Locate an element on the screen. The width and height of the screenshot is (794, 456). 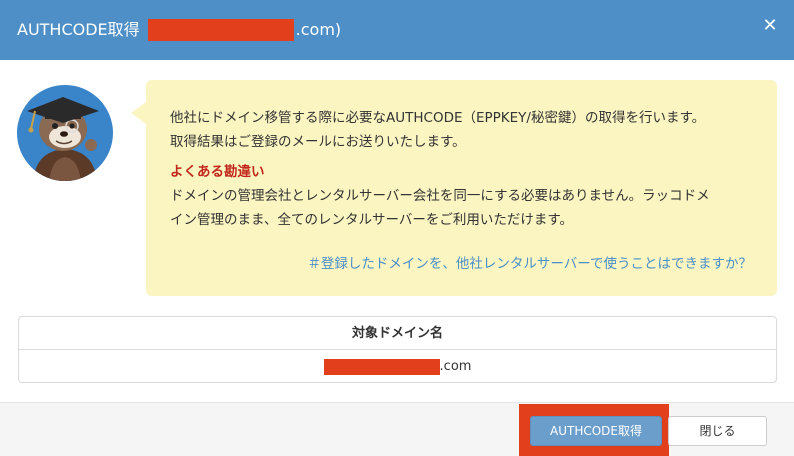
warning-line-1: ドメインの管理会社とレンタルサーバー会社を同一にする必要はありません。ラッコドメ is located at coordinates (440, 196).